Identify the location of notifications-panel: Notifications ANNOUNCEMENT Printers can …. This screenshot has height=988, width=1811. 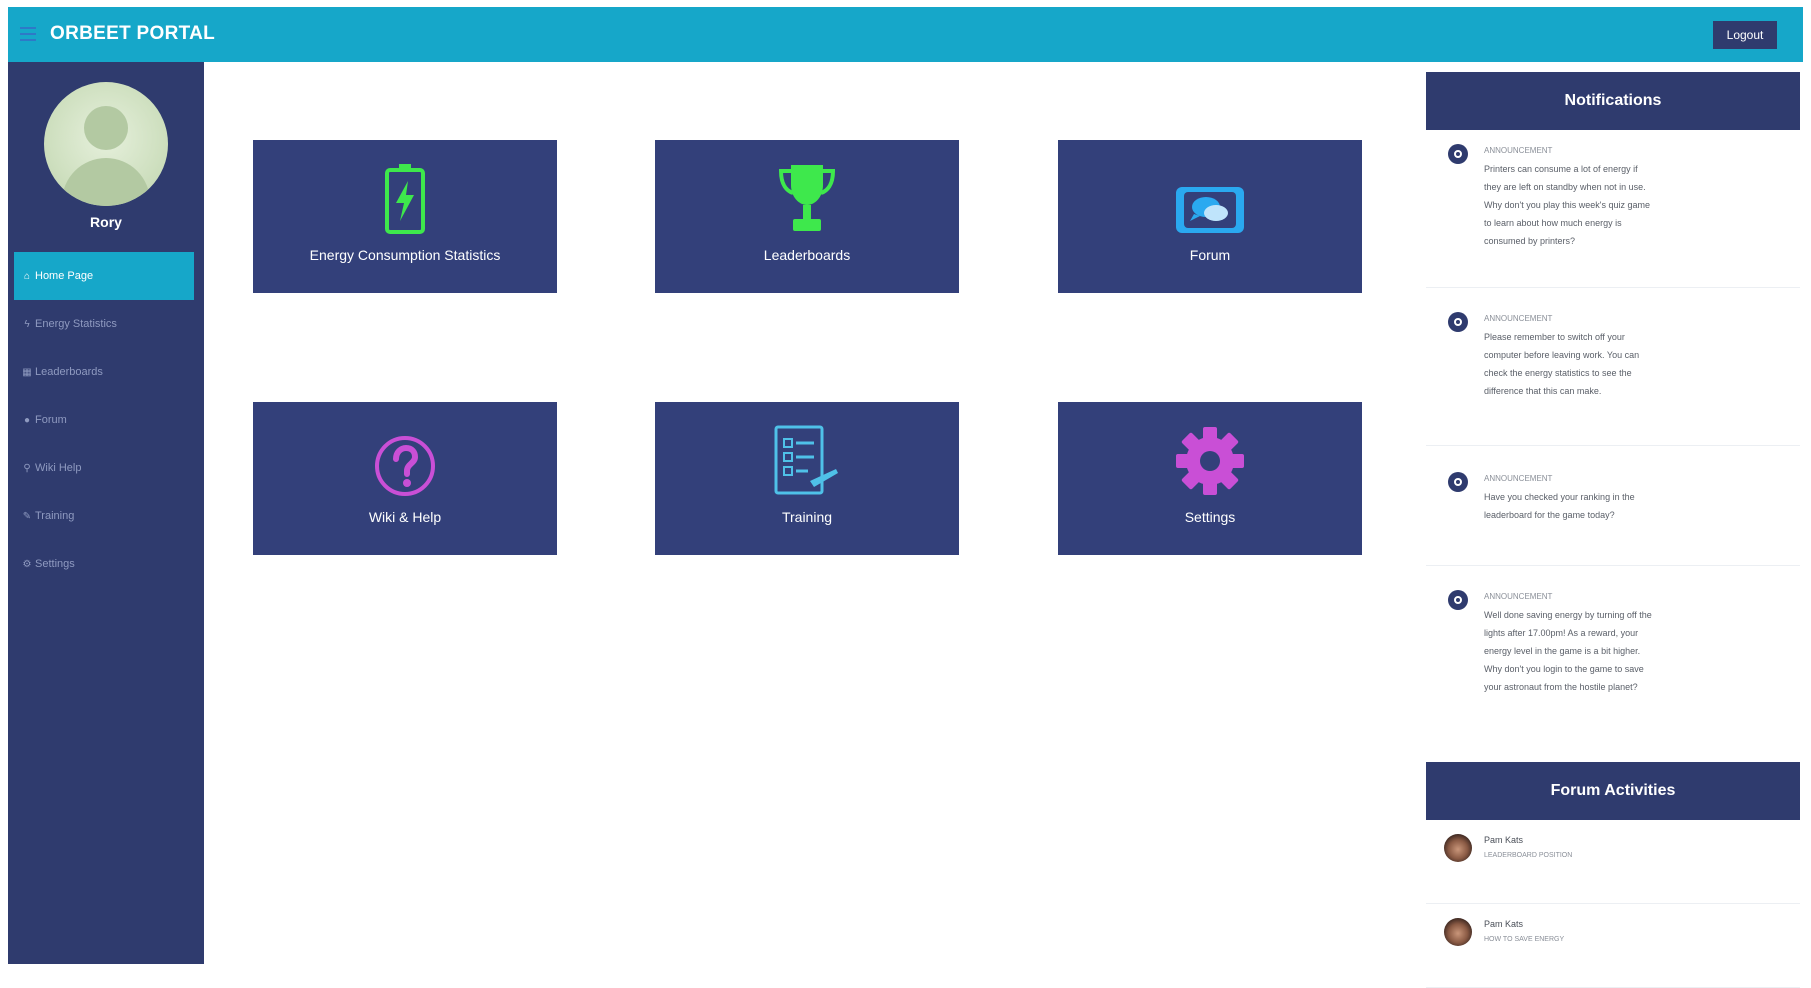
(1613, 407).